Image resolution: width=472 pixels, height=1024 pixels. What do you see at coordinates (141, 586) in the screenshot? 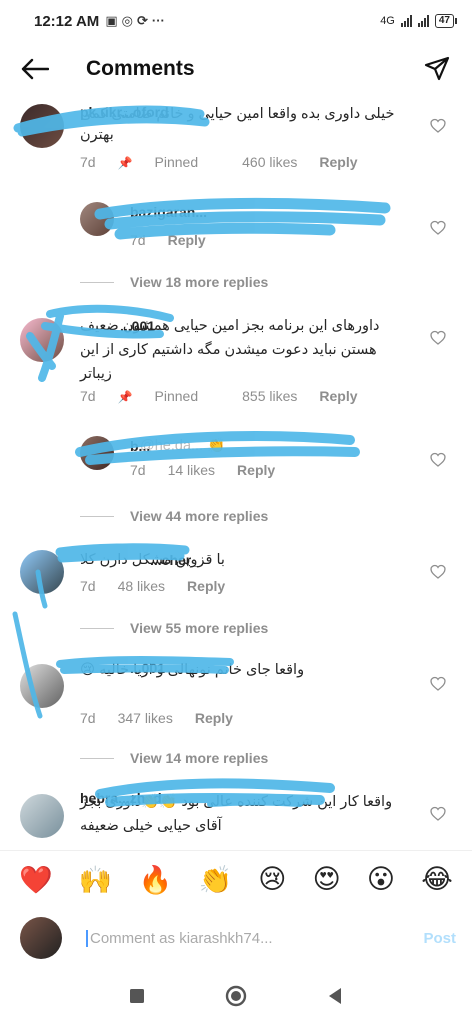
I see `likes-count: 48 likes` at bounding box center [141, 586].